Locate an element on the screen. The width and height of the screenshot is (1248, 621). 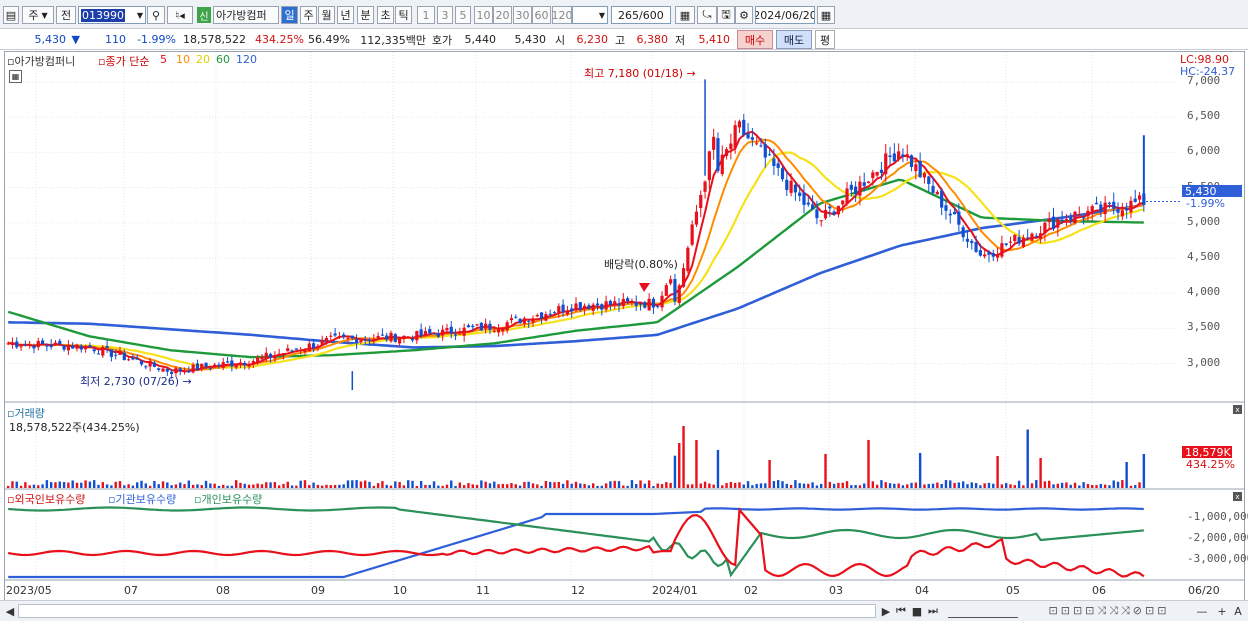
hoga-bid: 5,430 is located at coordinates (530, 39).